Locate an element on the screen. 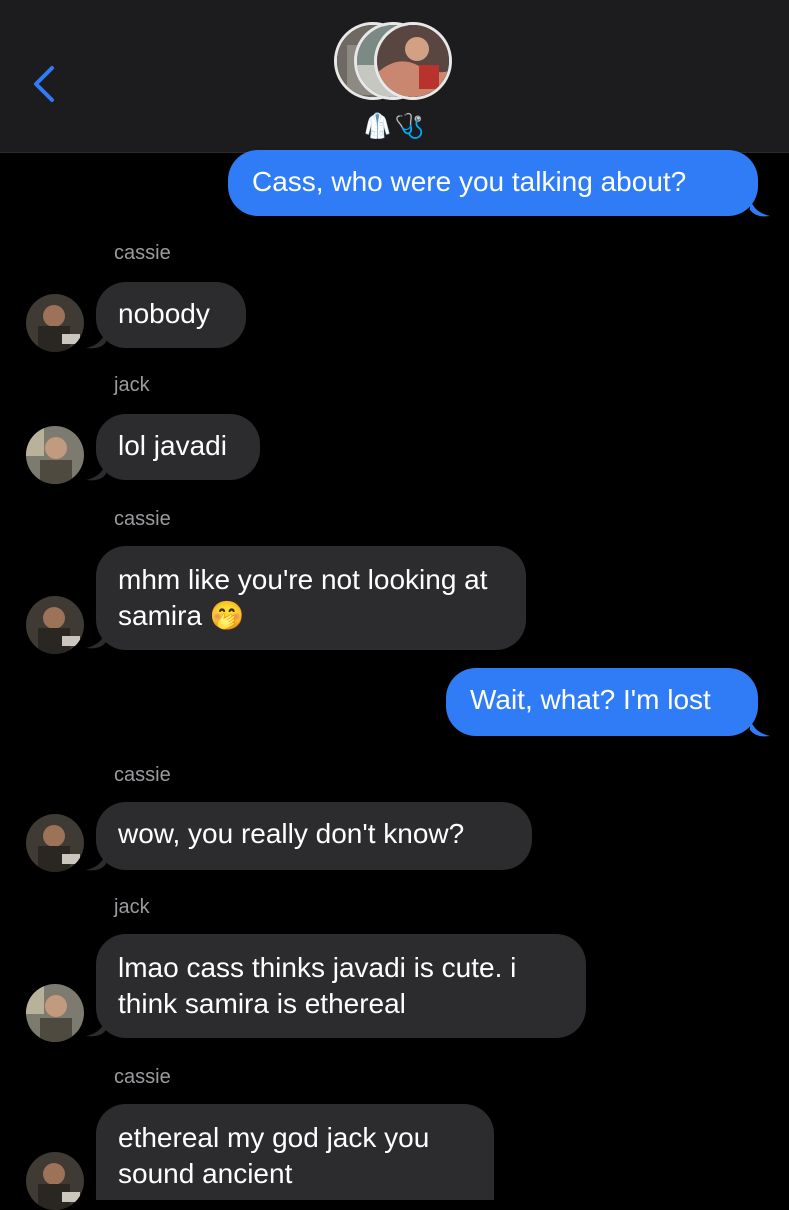 The height and width of the screenshot is (1210, 789). received-message-bubble: ethereal my god jack you sound ancient is located at coordinates (295, 1152).